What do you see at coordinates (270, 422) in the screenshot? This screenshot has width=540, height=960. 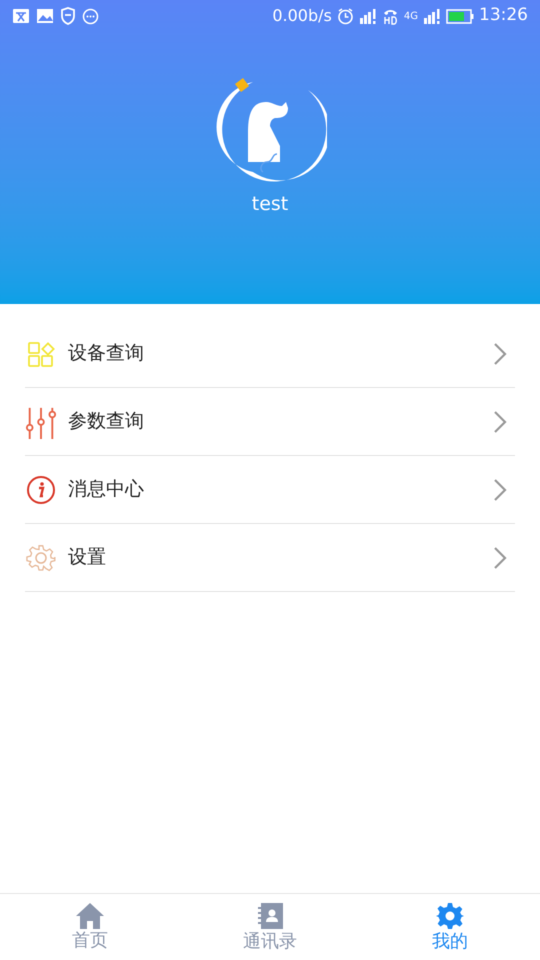 I see `menu-item: 参数查询` at bounding box center [270, 422].